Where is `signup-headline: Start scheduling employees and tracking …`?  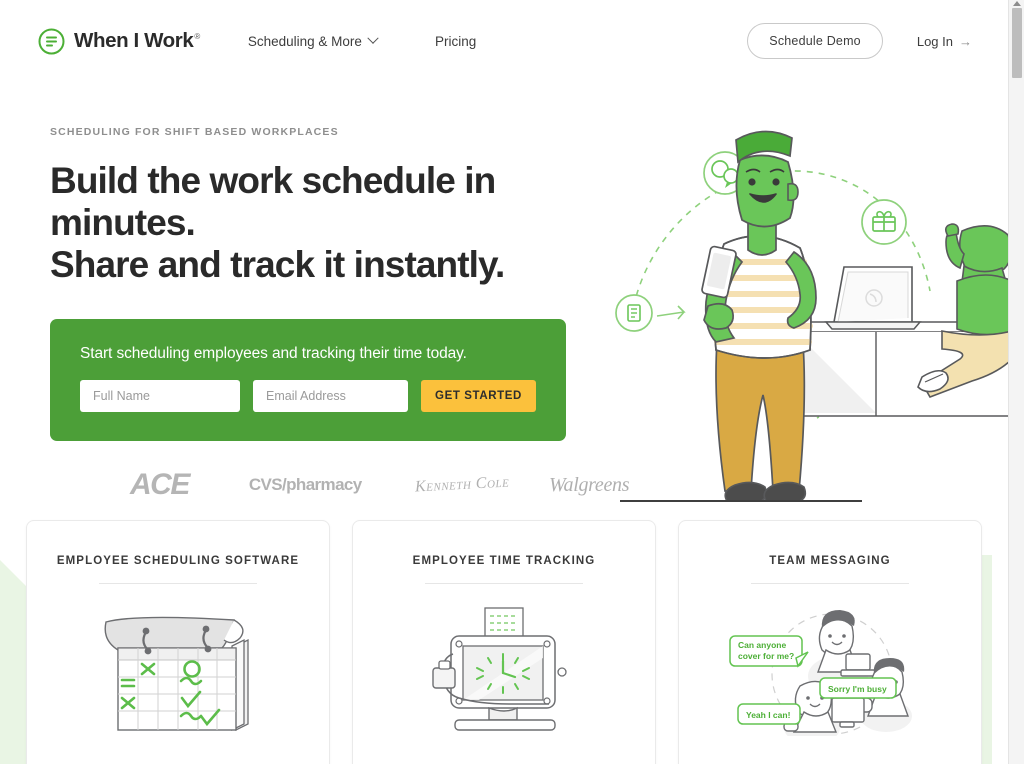 signup-headline: Start scheduling employees and tracking … is located at coordinates (273, 354).